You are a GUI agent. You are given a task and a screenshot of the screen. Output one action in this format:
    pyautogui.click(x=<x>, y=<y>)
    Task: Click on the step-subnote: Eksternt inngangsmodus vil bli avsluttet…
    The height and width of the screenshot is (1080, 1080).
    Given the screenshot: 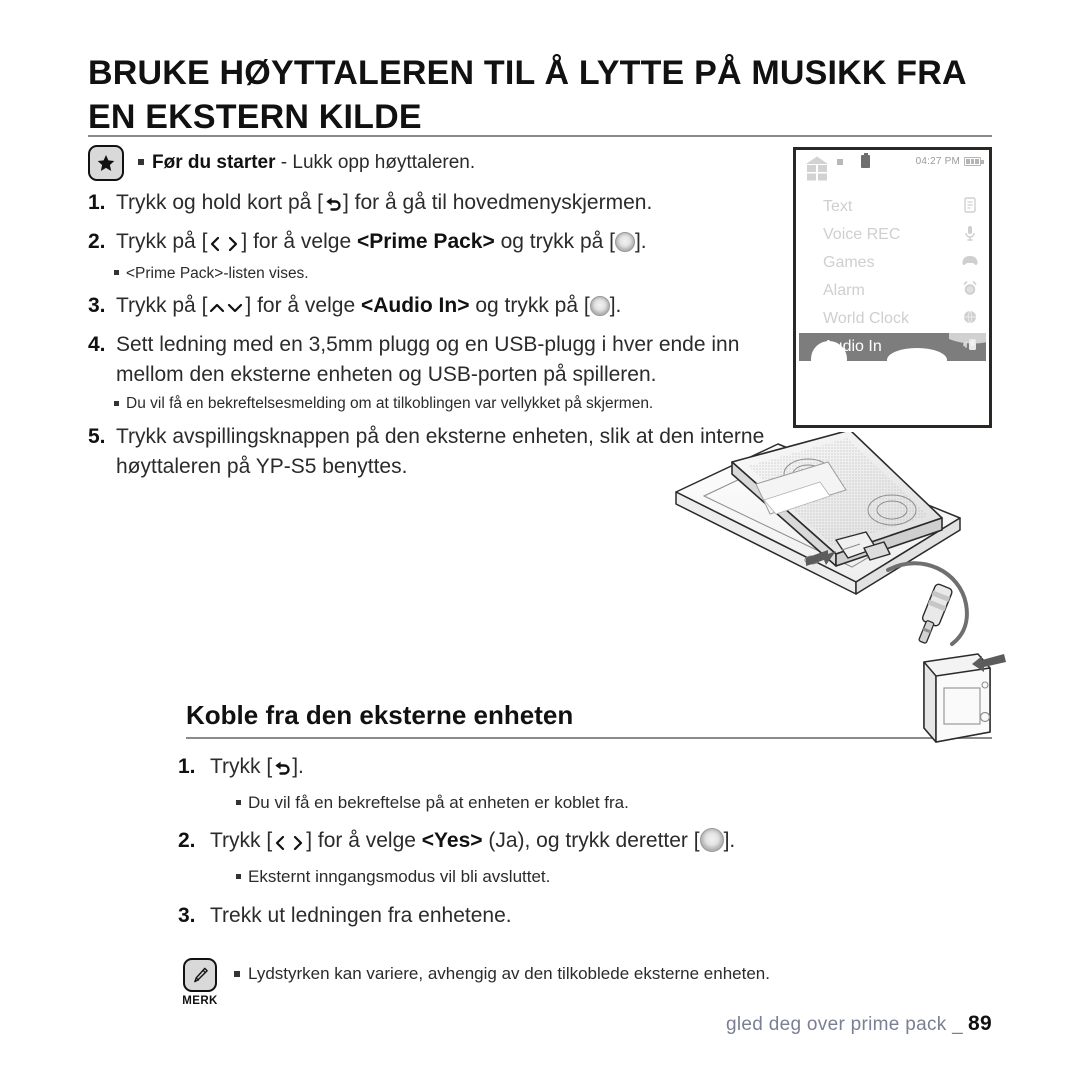 What is the action you would take?
    pyautogui.click(x=601, y=876)
    